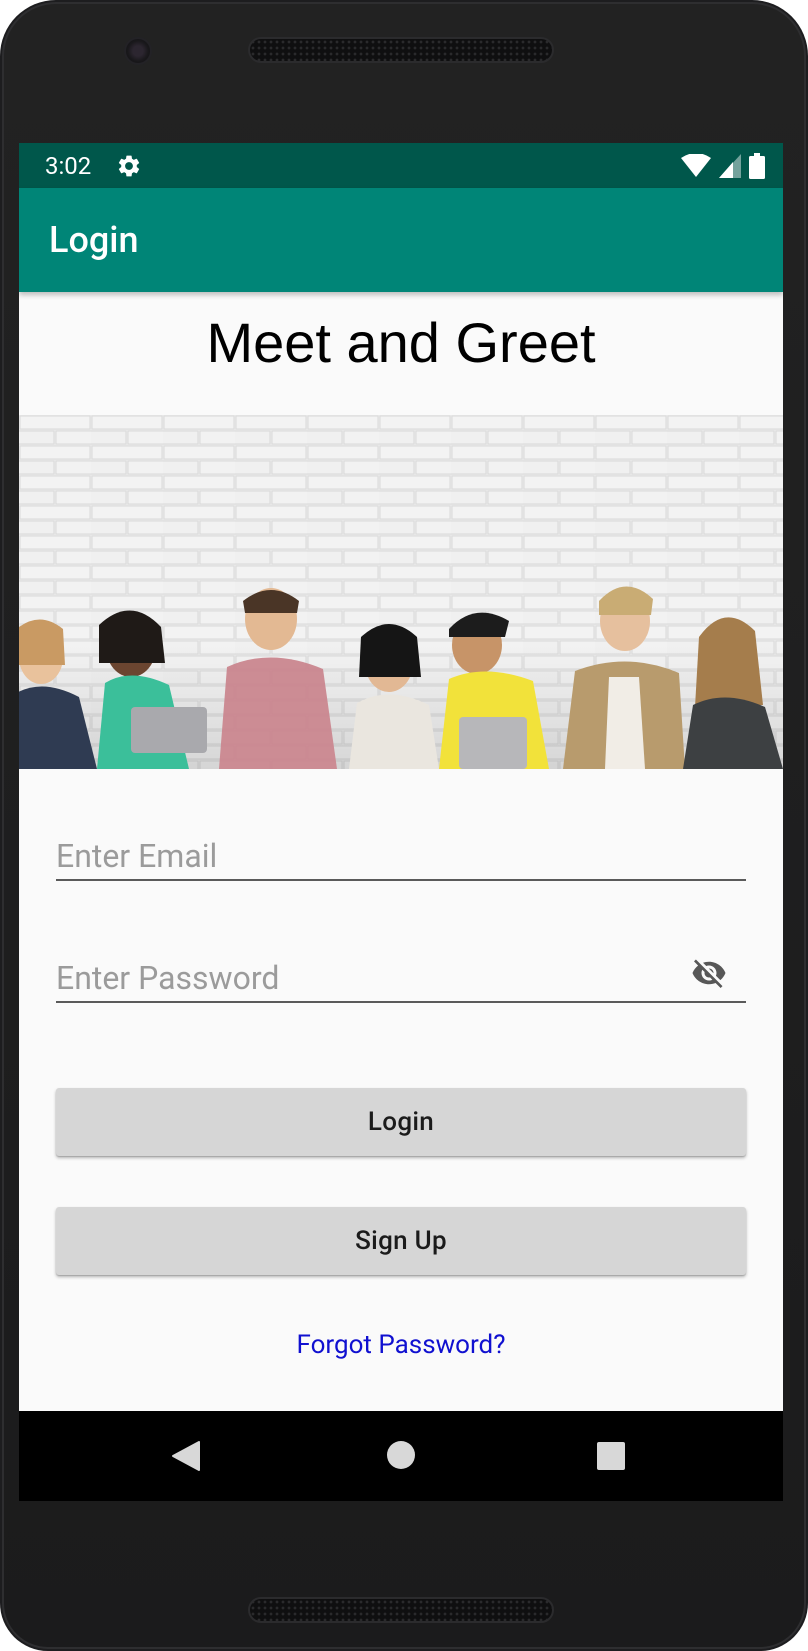  Describe the element at coordinates (129, 166) in the screenshot. I see `settings-gear-icon` at that location.